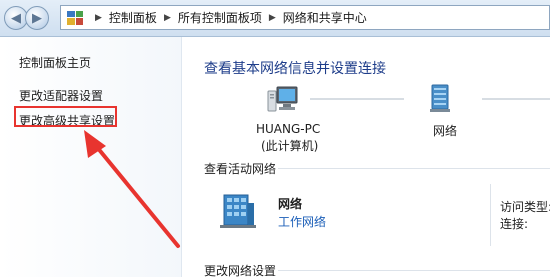 This screenshot has height=277, width=550. Describe the element at coordinates (525, 207) in the screenshot. I see `access-type-label: 访问类型:` at that location.